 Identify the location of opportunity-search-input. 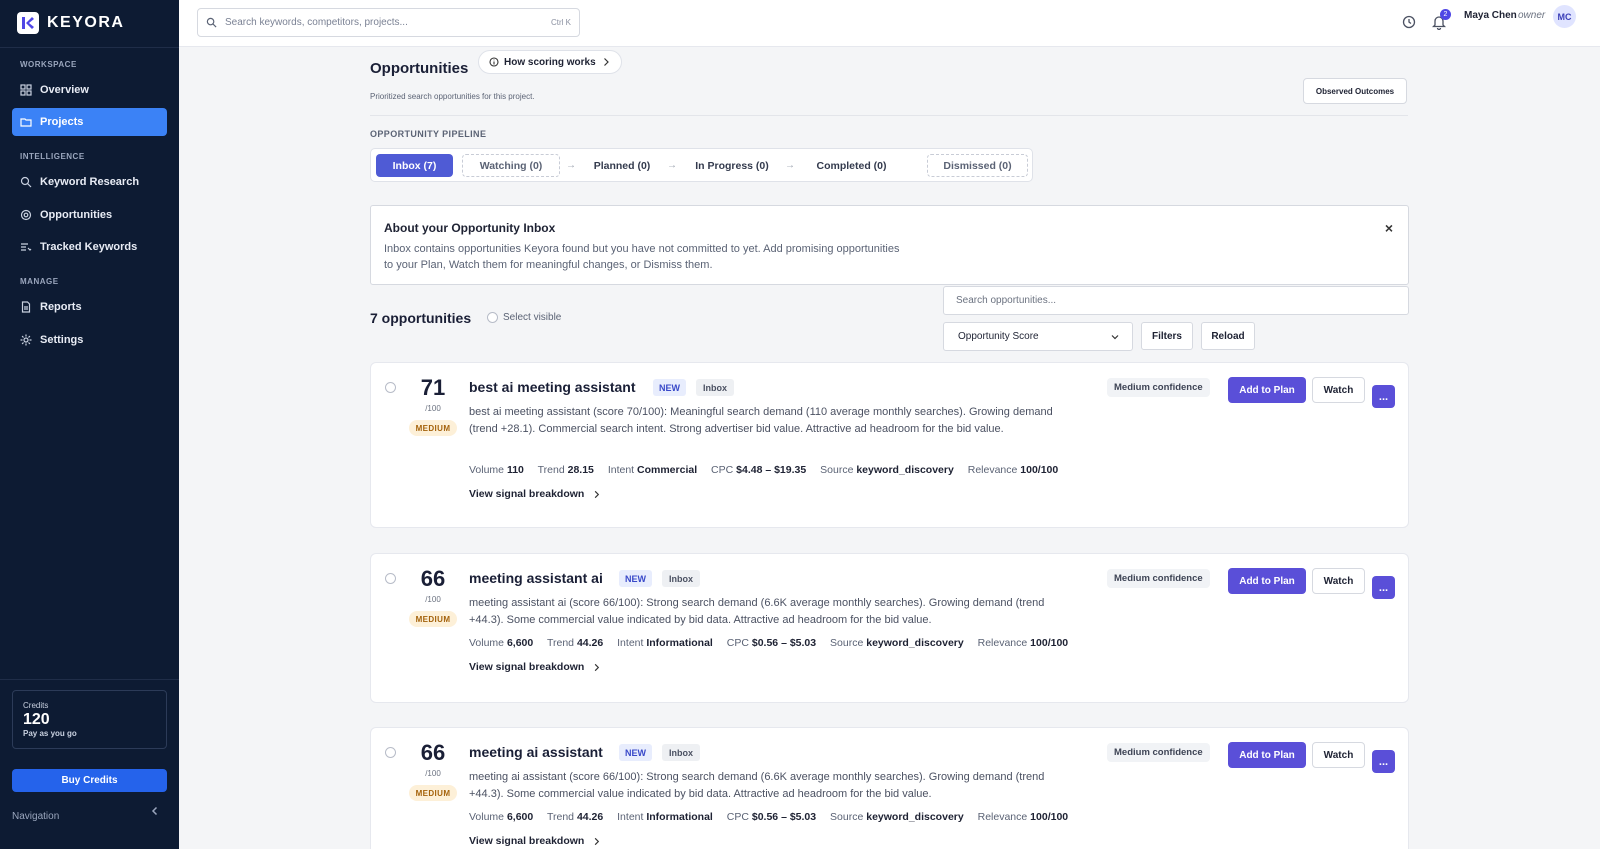
(1176, 300).